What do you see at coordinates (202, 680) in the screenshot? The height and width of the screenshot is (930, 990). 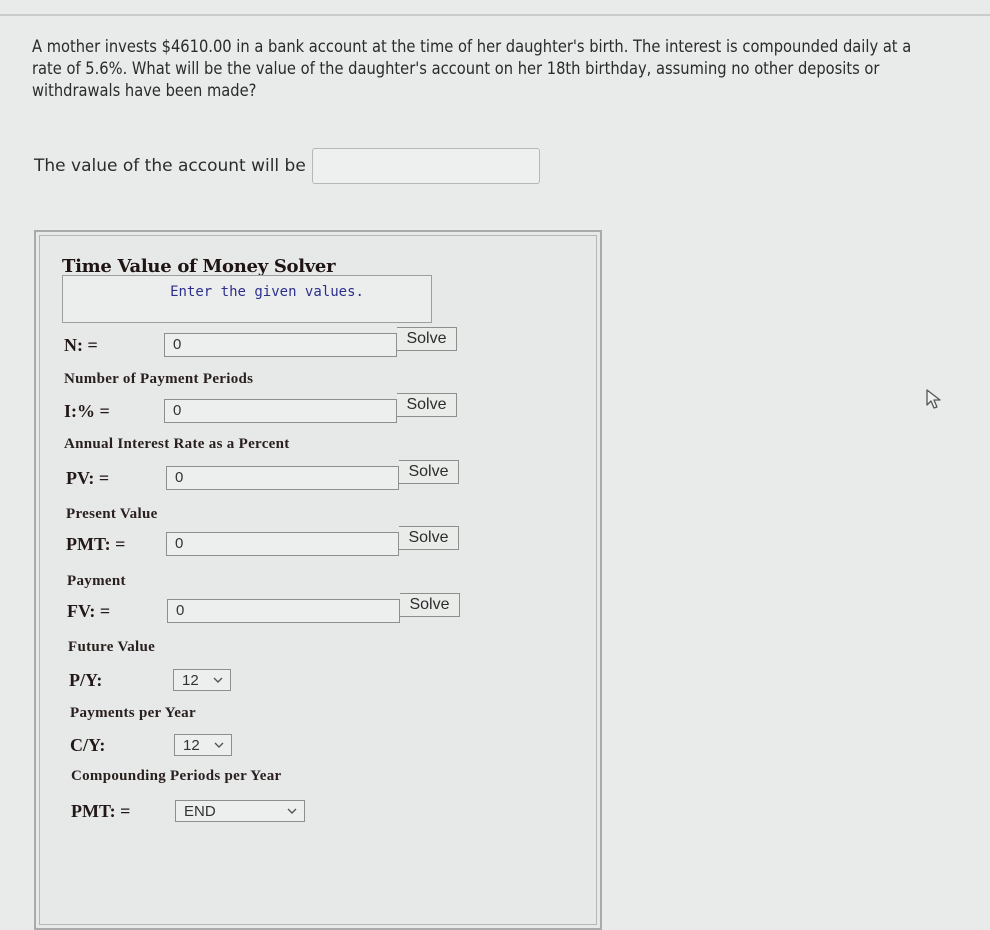 I see `payments-per-year-select: 12` at bounding box center [202, 680].